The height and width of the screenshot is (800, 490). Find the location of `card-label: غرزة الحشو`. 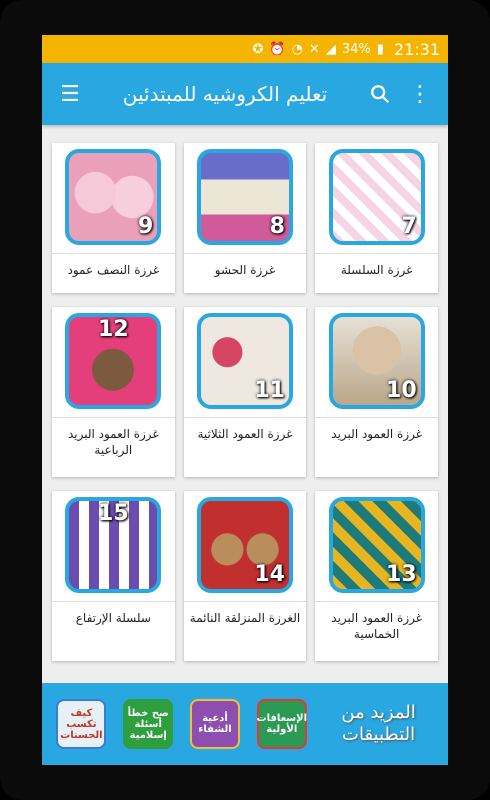

card-label: غرزة الحشو is located at coordinates (245, 270).